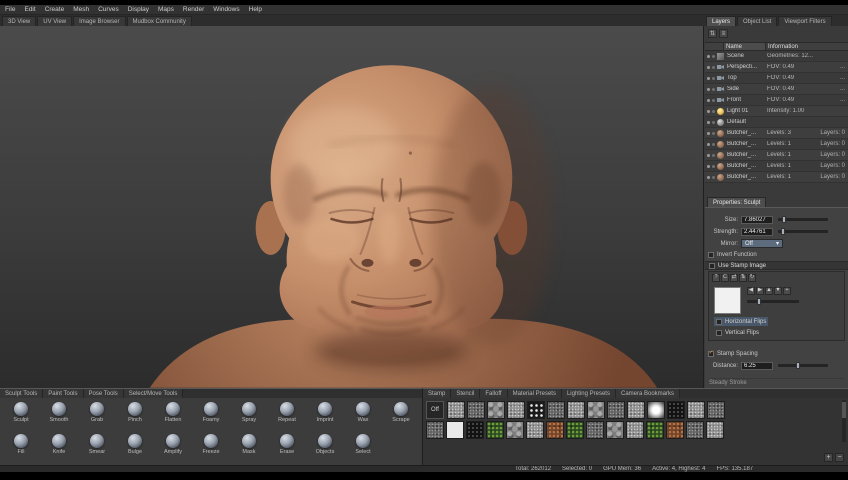 This screenshot has height=480, width=848. I want to click on menu-item: Mesh, so click(81, 10).